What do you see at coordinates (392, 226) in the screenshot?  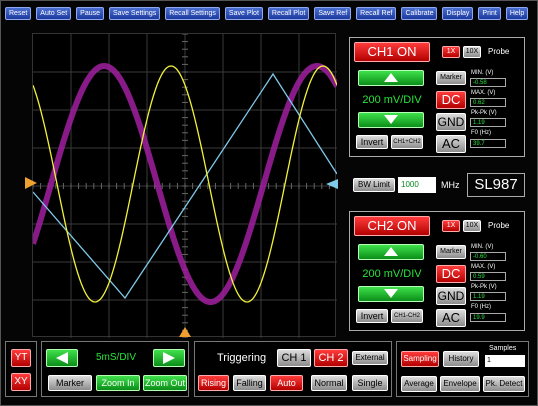 I see `ch2-on-button: CH2 ON` at bounding box center [392, 226].